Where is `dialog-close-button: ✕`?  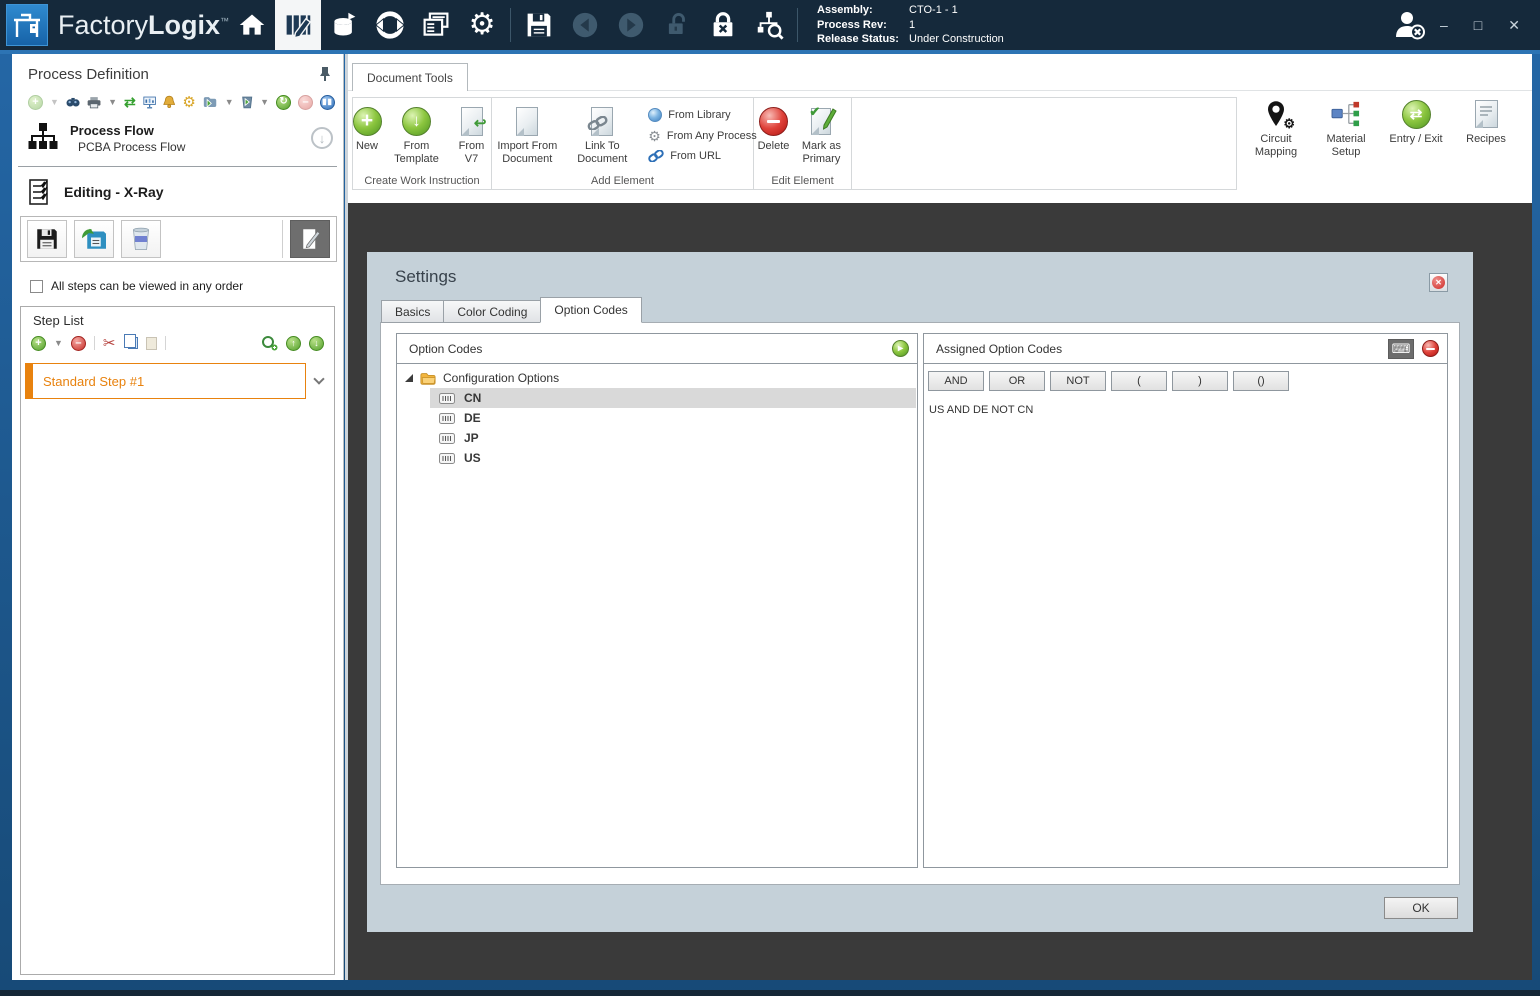 dialog-close-button: ✕ is located at coordinates (1438, 282).